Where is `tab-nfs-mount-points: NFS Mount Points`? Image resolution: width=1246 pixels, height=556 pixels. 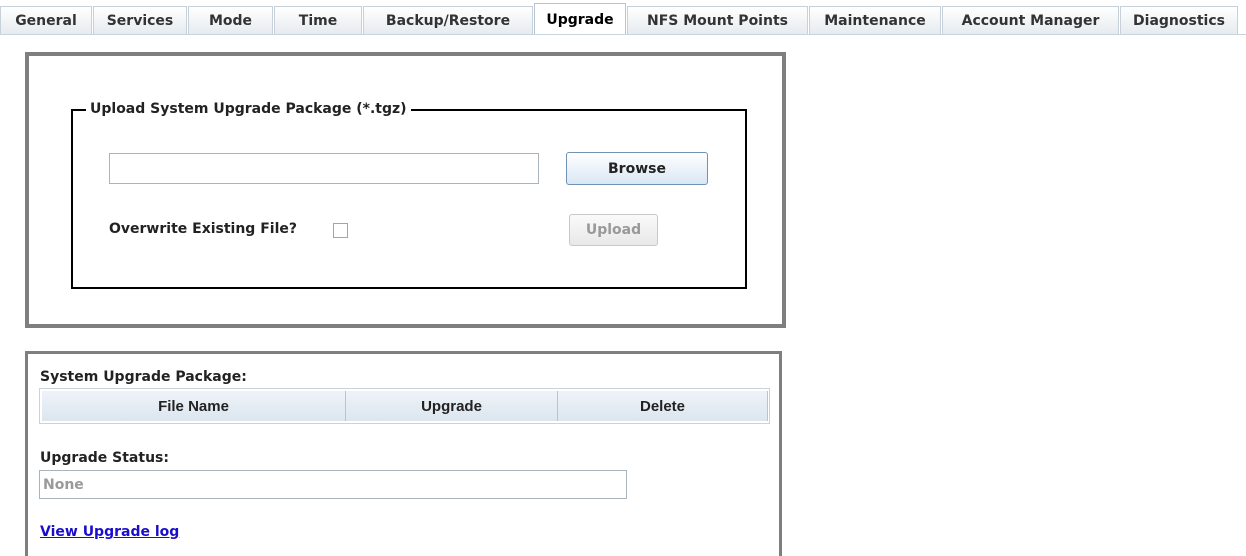 tab-nfs-mount-points: NFS Mount Points is located at coordinates (717, 20).